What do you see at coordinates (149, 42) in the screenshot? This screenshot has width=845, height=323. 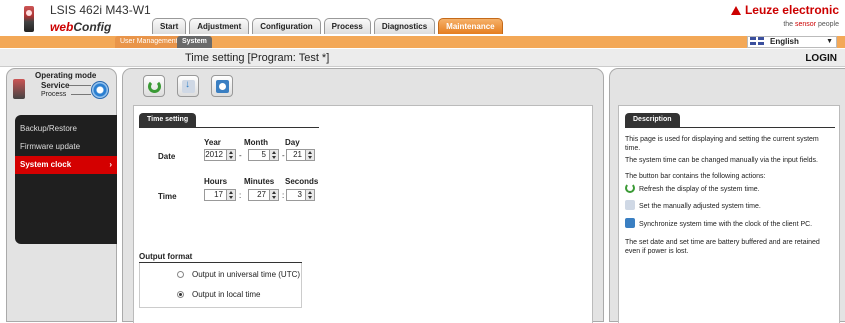 I see `subtab-user-management: User Management` at bounding box center [149, 42].